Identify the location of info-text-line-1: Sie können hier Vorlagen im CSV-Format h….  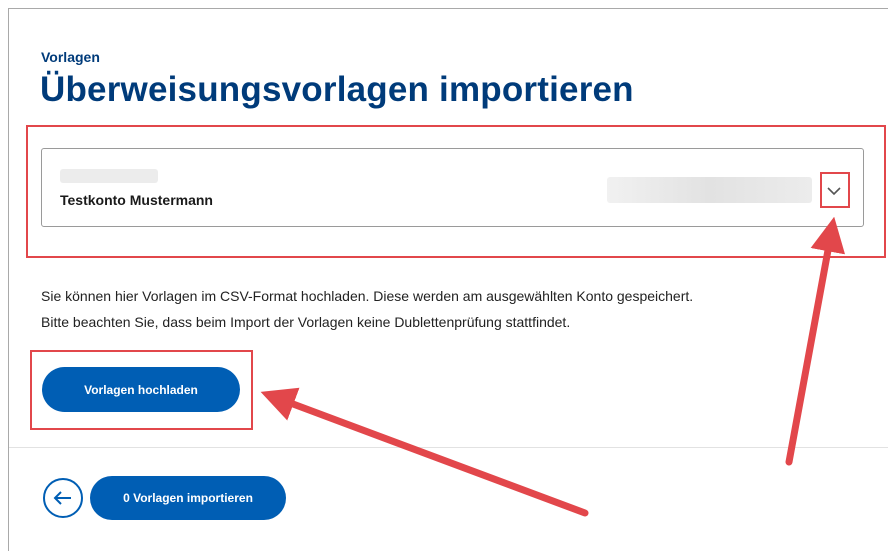
(367, 296).